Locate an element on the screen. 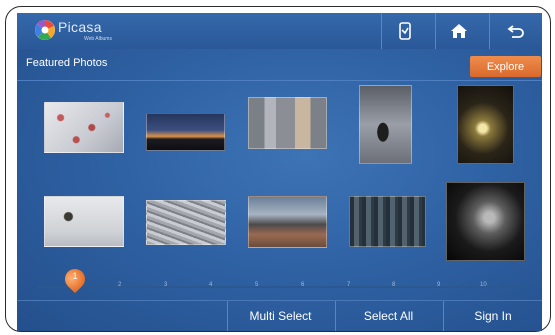  multi-select-button: Multi Select is located at coordinates (280, 316).